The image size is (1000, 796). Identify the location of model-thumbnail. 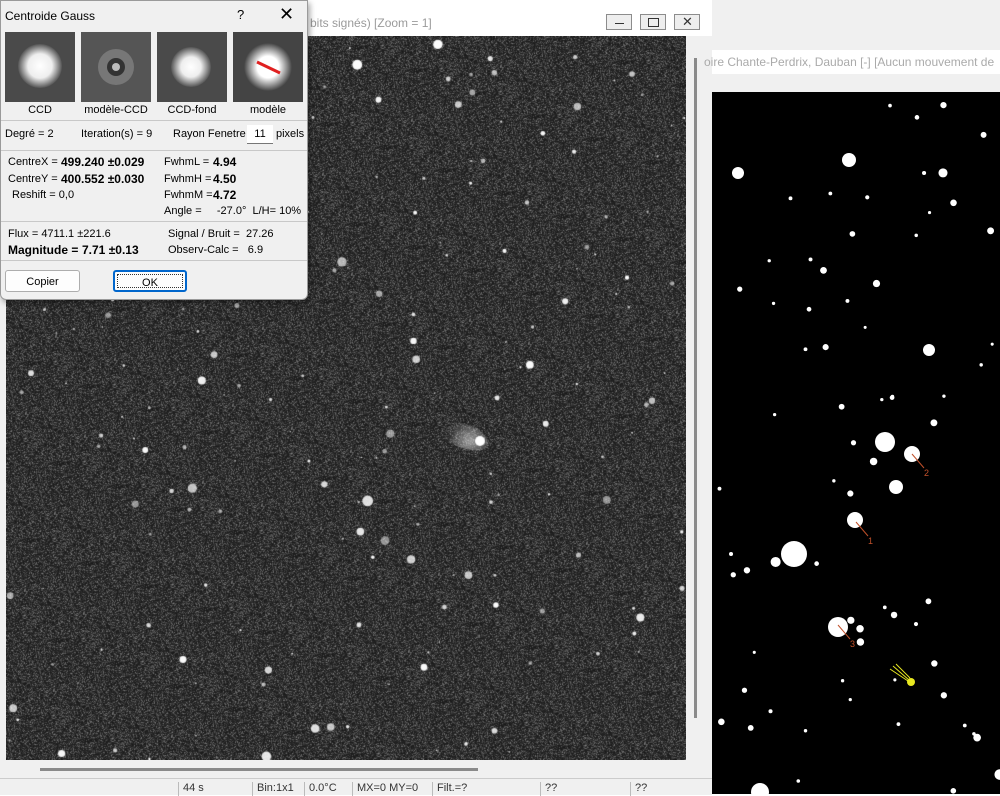
(268, 67).